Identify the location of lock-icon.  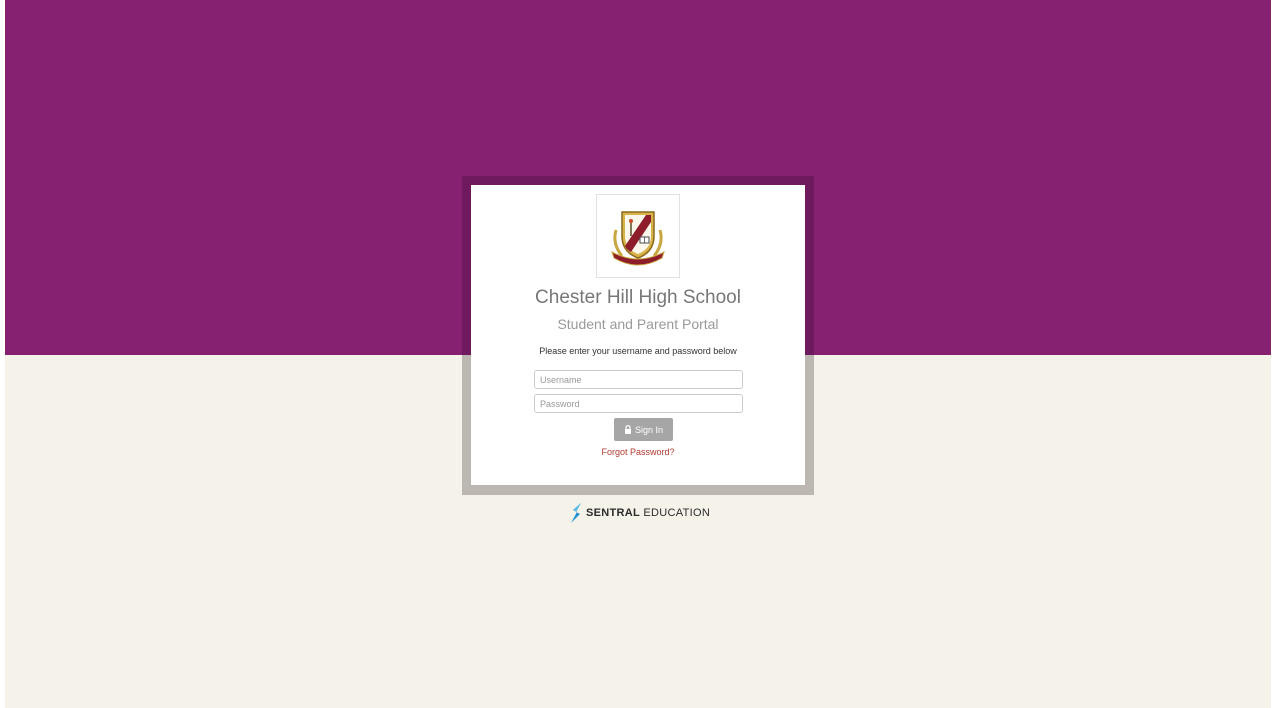
(627, 429).